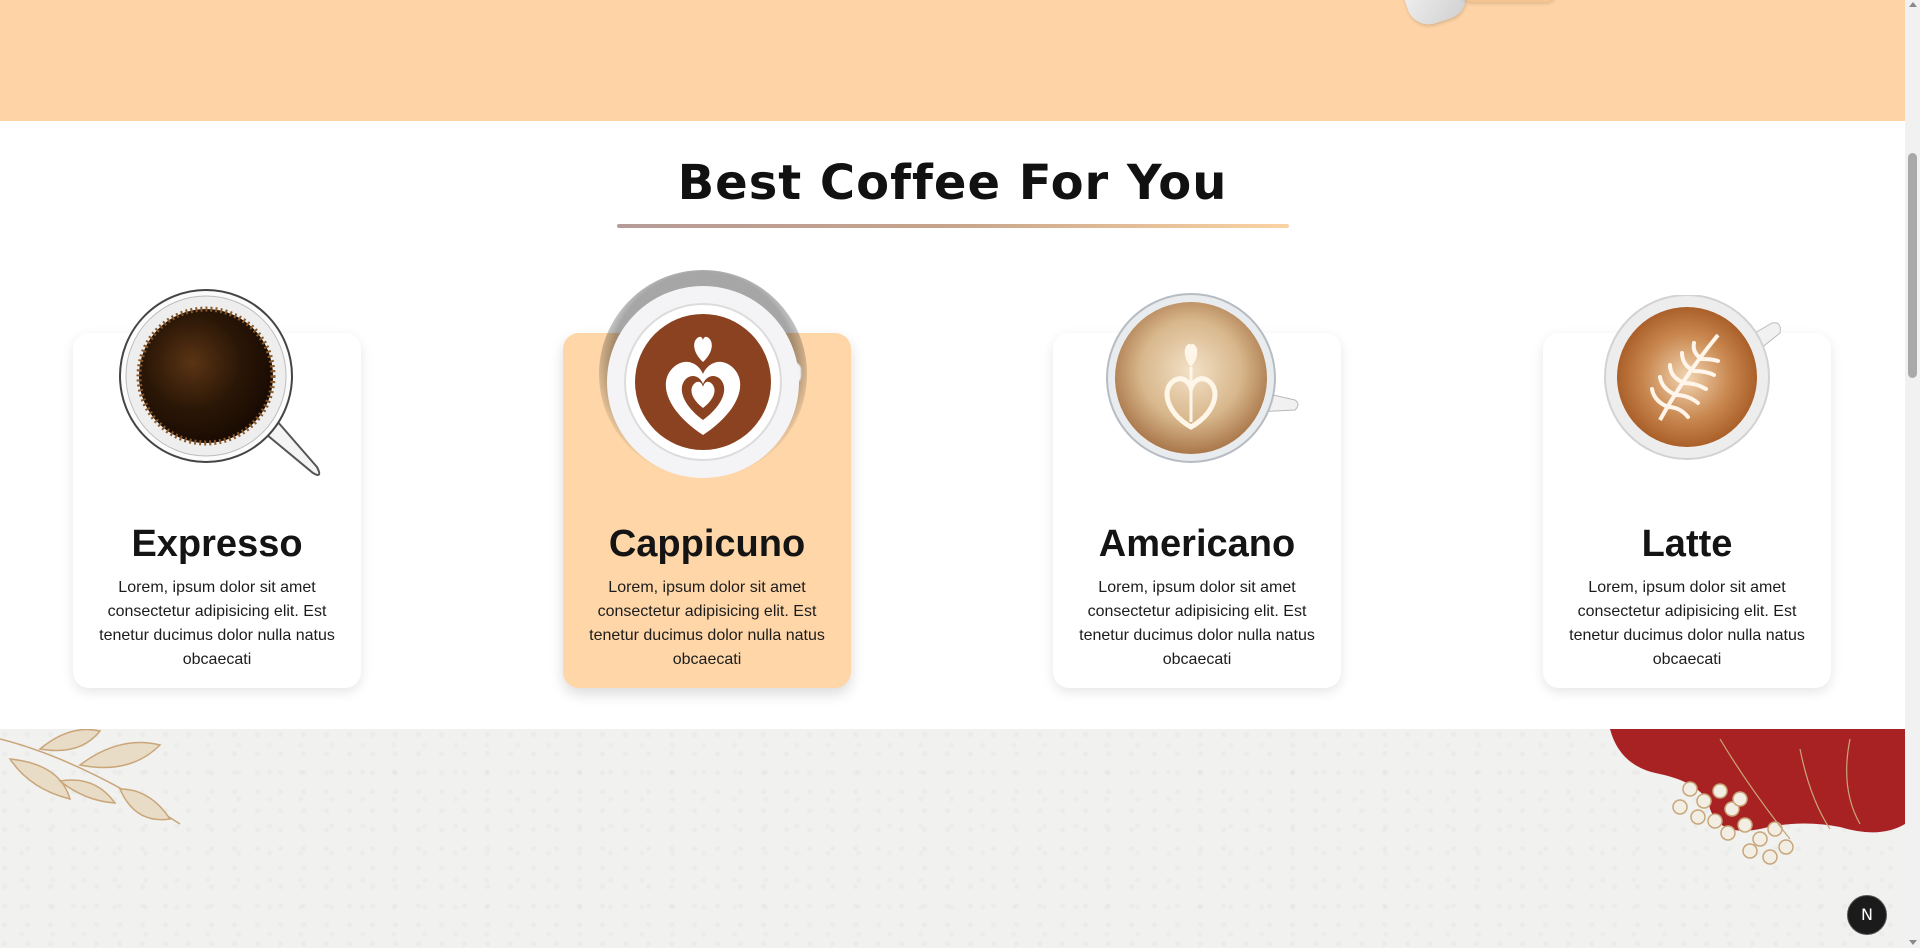 This screenshot has width=1920, height=948. What do you see at coordinates (90, 777) in the screenshot?
I see `leaf-branch-icon` at bounding box center [90, 777].